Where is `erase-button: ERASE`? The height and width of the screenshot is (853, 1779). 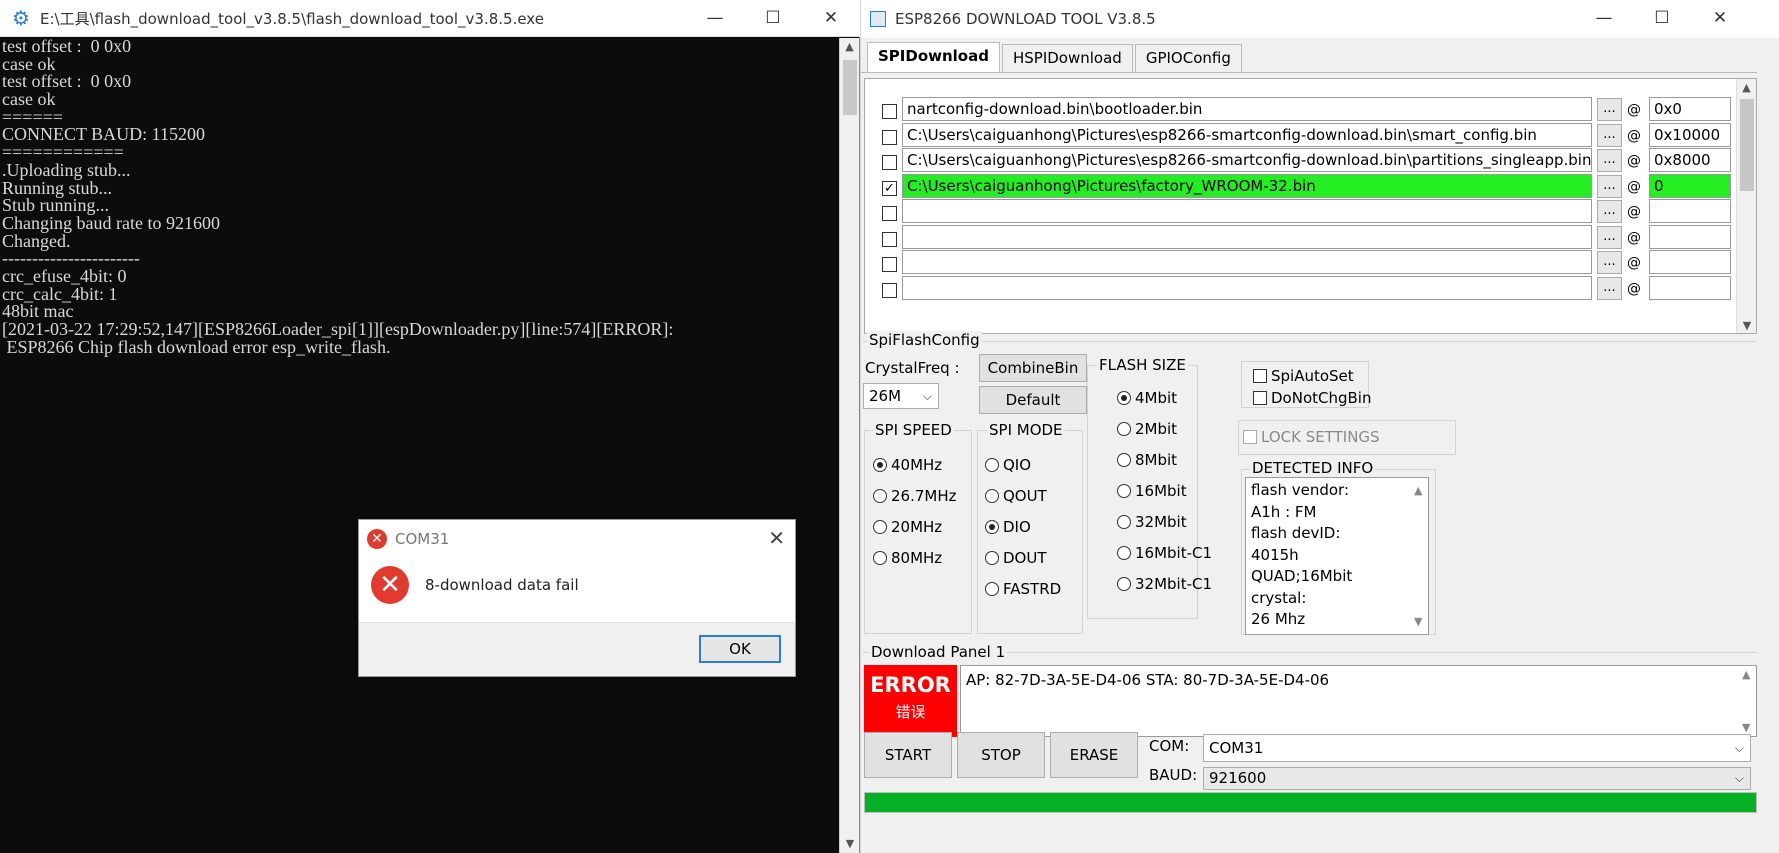
erase-button: ERASE is located at coordinates (1094, 755).